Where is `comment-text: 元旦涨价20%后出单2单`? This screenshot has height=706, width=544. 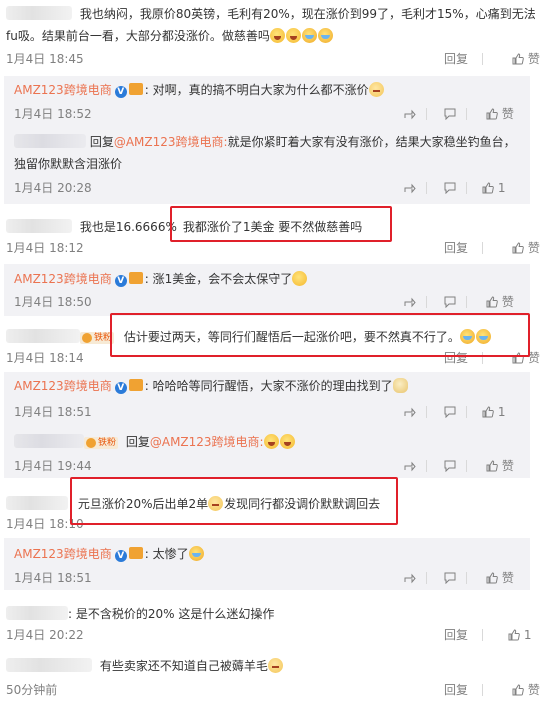 comment-text: 元旦涨价20%后出单2单 is located at coordinates (143, 504).